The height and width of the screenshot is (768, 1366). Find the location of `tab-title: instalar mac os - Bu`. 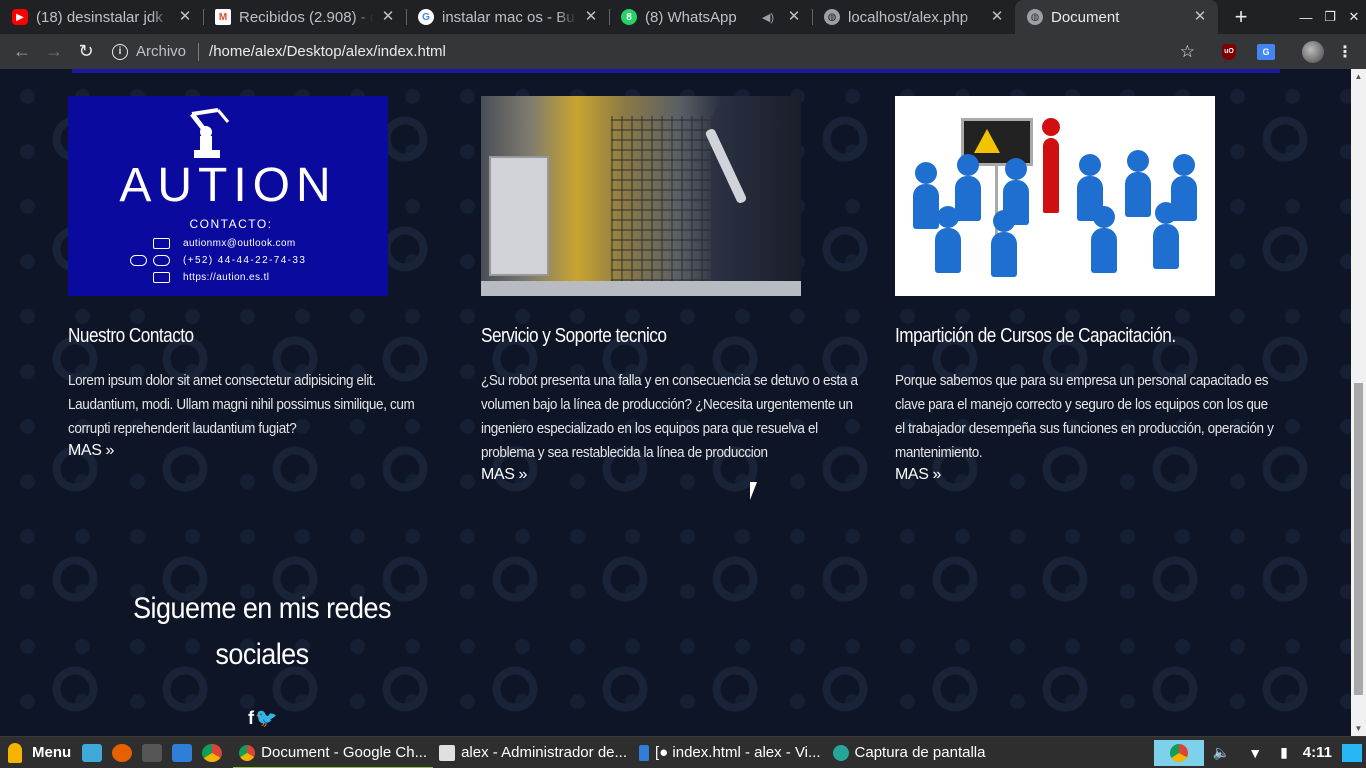

tab-title: instalar mac os - Bu is located at coordinates (508, 17).